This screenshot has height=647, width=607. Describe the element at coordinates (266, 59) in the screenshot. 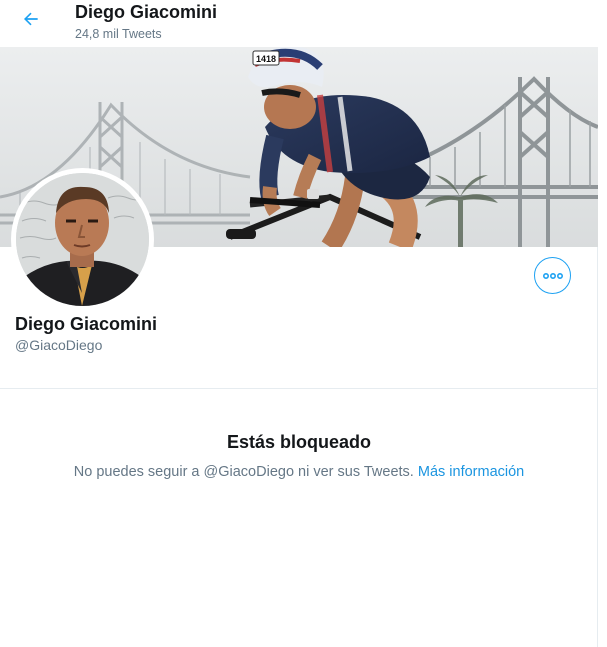

I see `bib-number: 1418` at that location.